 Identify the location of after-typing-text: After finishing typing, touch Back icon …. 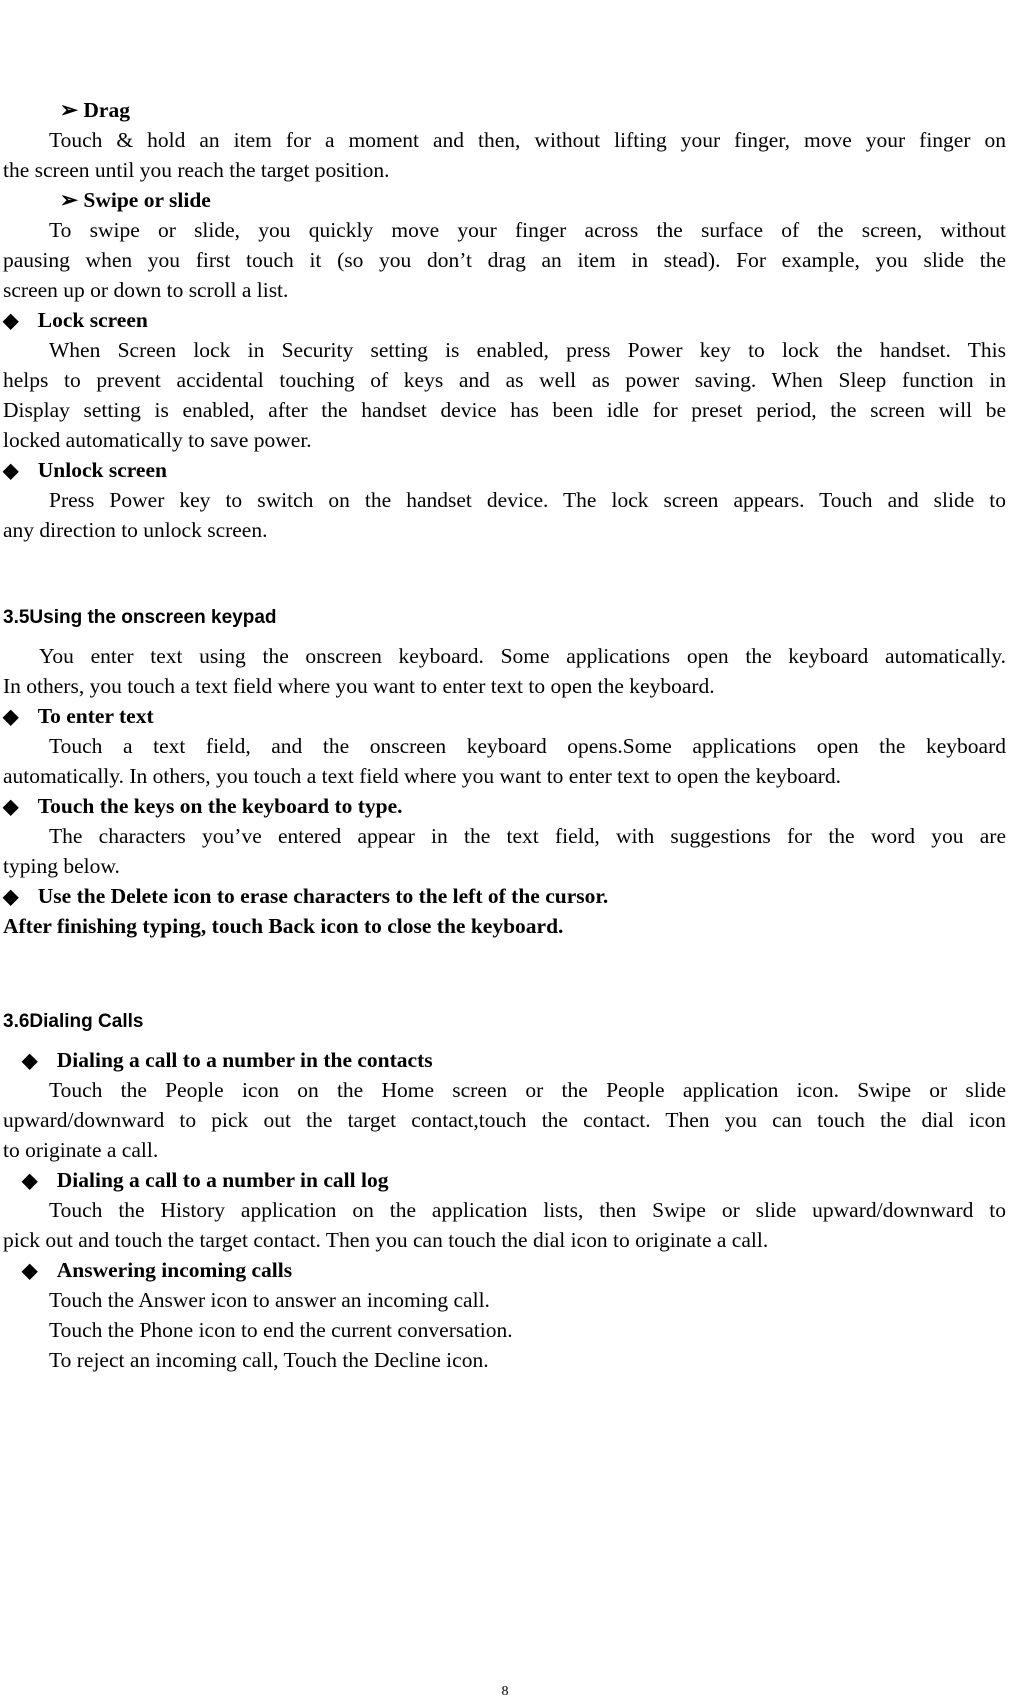
(283, 926).